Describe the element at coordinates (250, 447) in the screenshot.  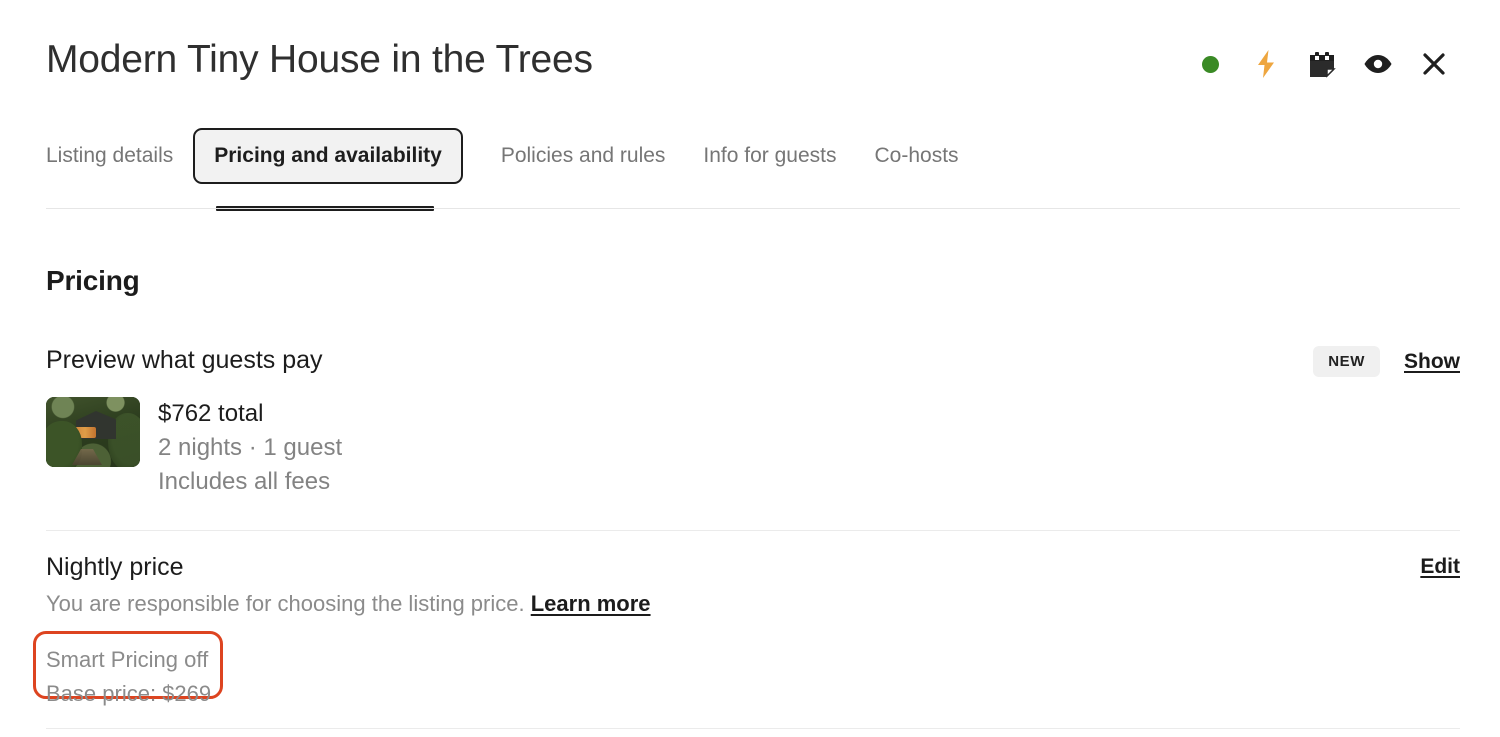
I see `stay-details: 2 nights · 1 guest` at that location.